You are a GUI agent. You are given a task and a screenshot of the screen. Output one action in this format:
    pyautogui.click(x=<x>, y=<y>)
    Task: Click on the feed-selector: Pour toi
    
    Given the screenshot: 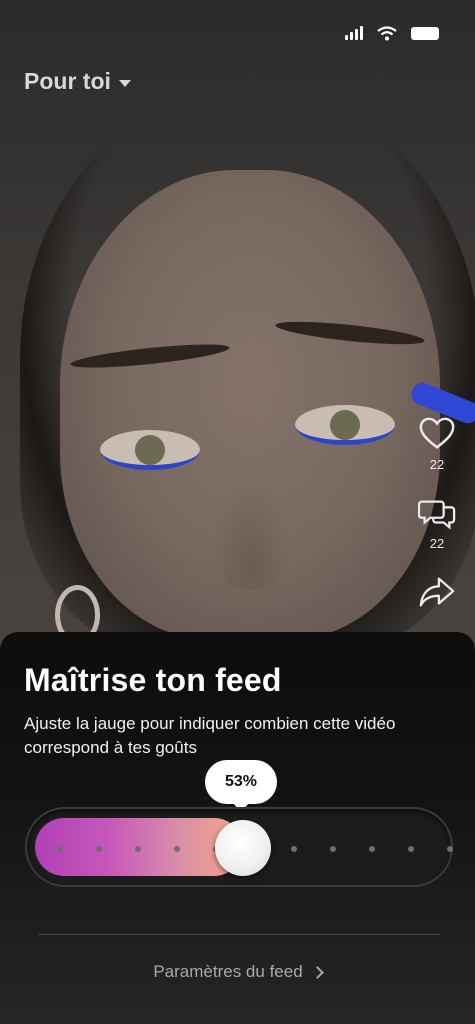 What is the action you would take?
    pyautogui.click(x=77, y=81)
    